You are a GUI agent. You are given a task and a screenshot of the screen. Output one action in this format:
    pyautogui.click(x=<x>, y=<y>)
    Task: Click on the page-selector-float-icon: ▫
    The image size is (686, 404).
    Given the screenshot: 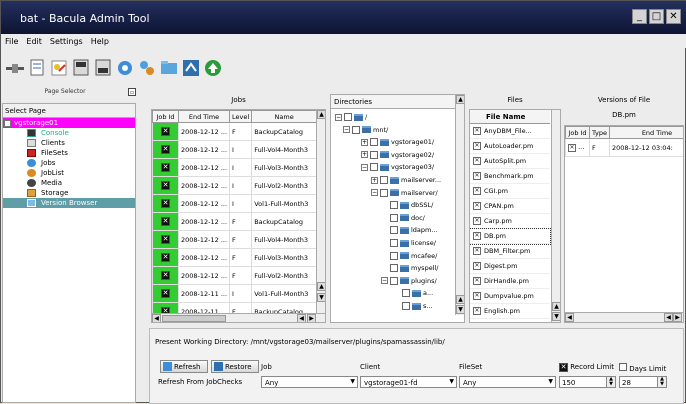 What is the action you would take?
    pyautogui.click(x=132, y=91)
    